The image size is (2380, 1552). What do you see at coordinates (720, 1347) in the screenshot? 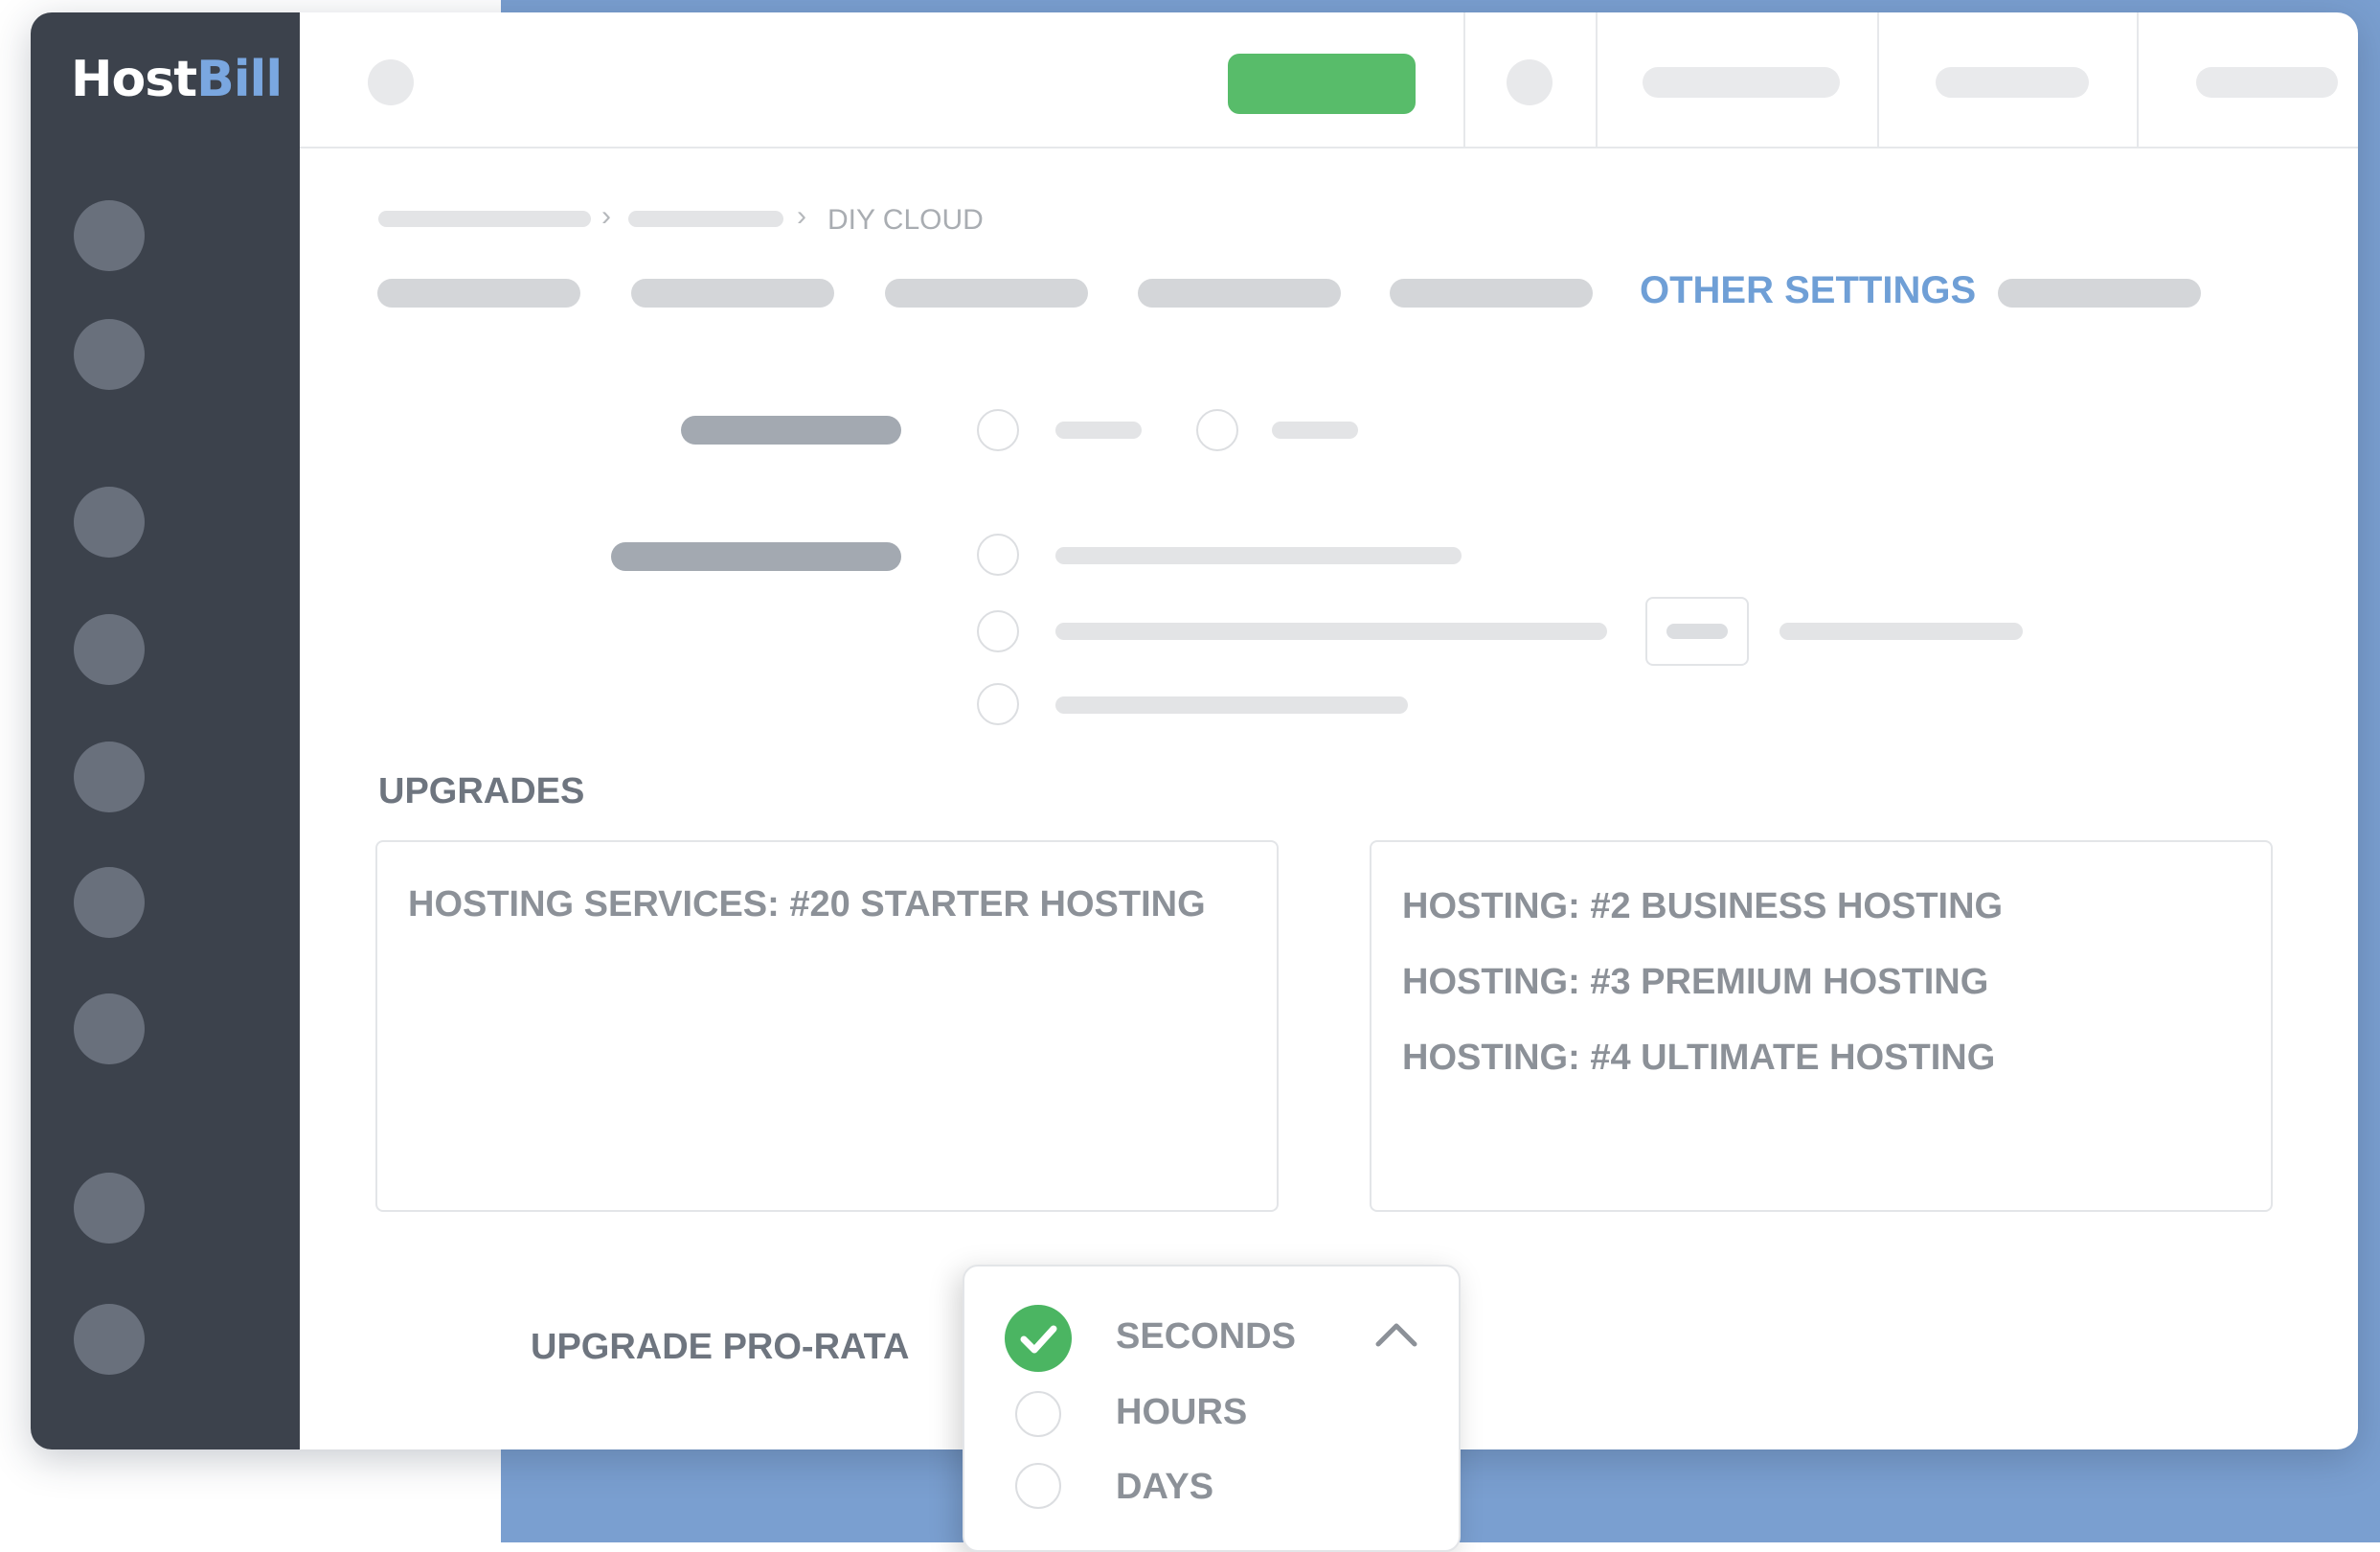
I see `upgrade-prorata-label: UPGRADE PRO-RATA` at bounding box center [720, 1347].